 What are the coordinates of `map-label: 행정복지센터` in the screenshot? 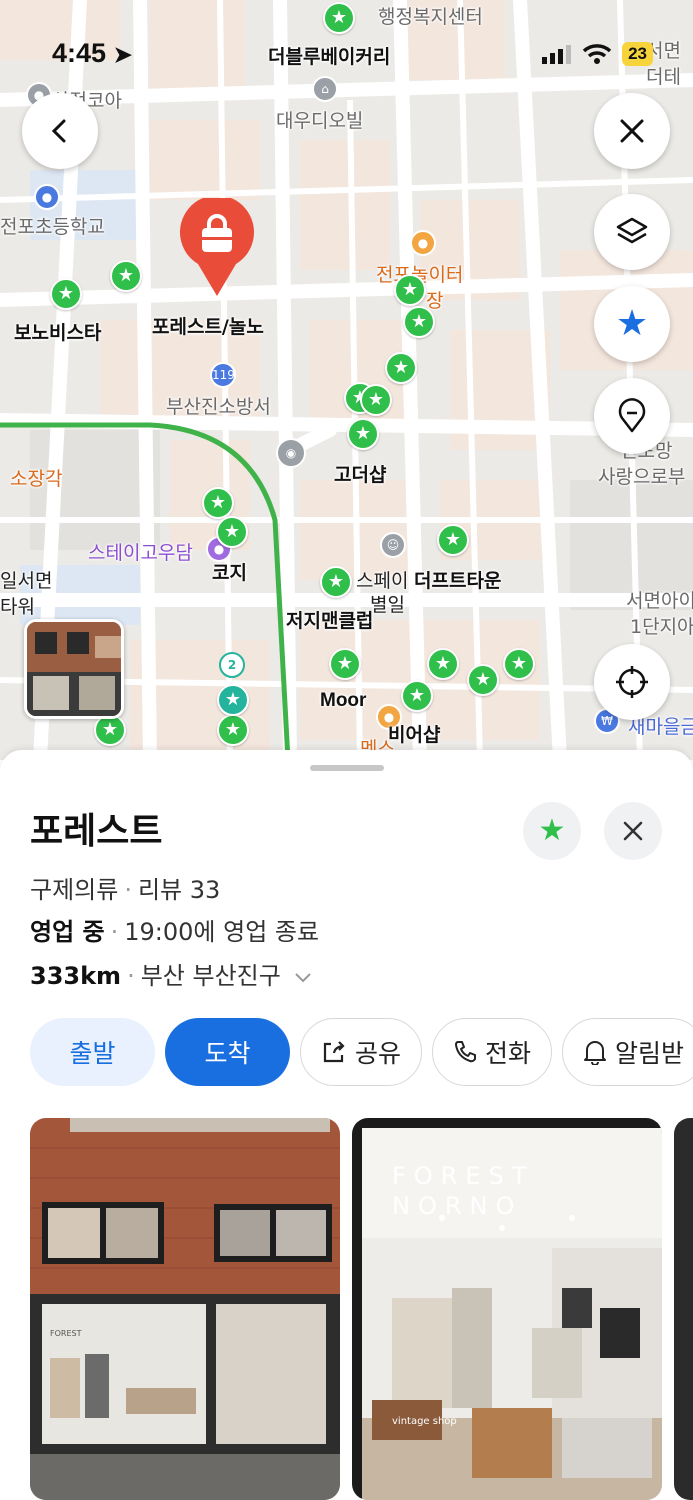 It's located at (430, 17).